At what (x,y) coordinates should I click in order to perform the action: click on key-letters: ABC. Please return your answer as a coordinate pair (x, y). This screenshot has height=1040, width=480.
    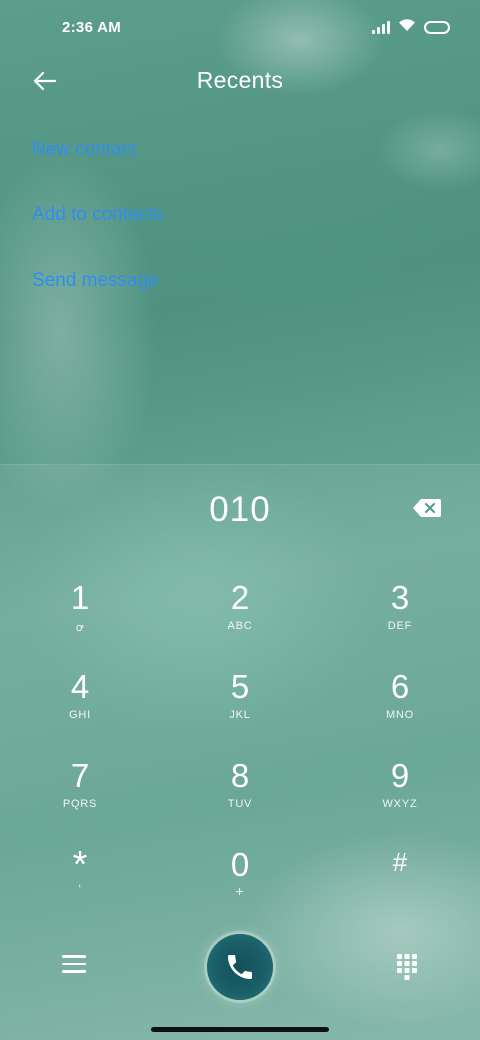
    Looking at the image, I should click on (240, 626).